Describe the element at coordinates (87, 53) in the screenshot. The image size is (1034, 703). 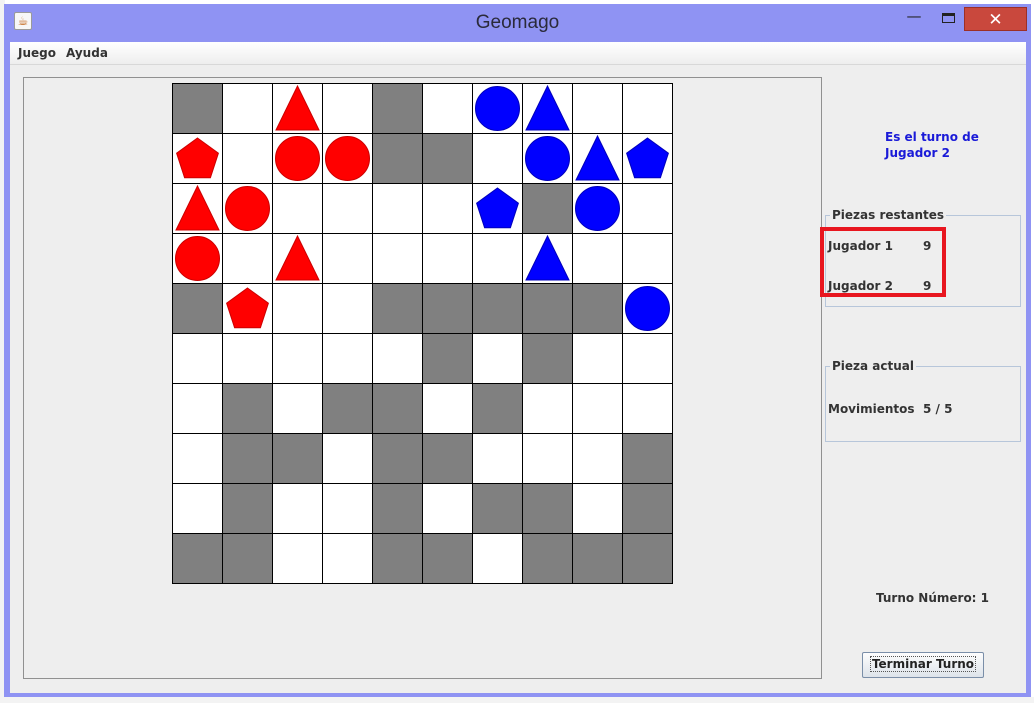
I see `menu-ayuda: Ayuda` at that location.